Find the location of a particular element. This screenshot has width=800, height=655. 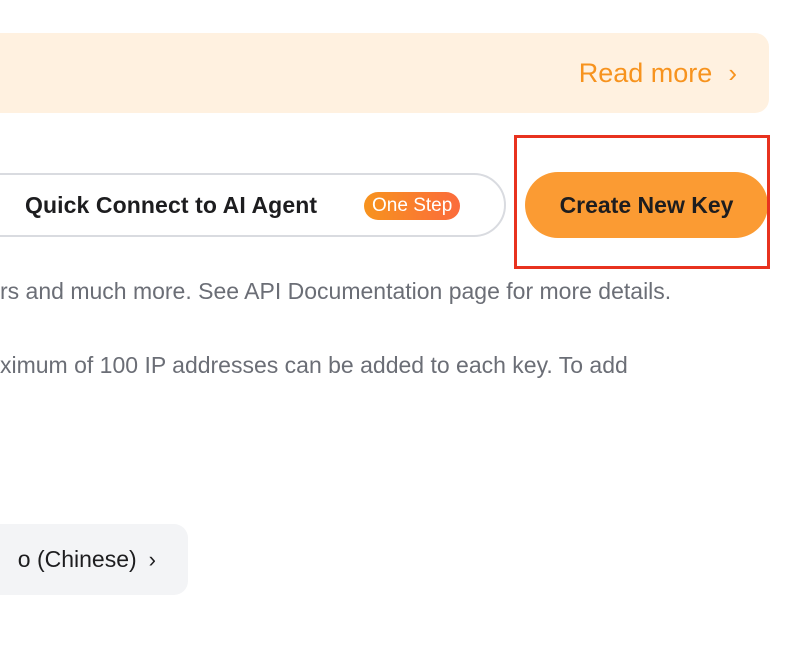

quick-connect-ai-agent-button: Quick Connect to AI Agent One Step is located at coordinates (253, 205).